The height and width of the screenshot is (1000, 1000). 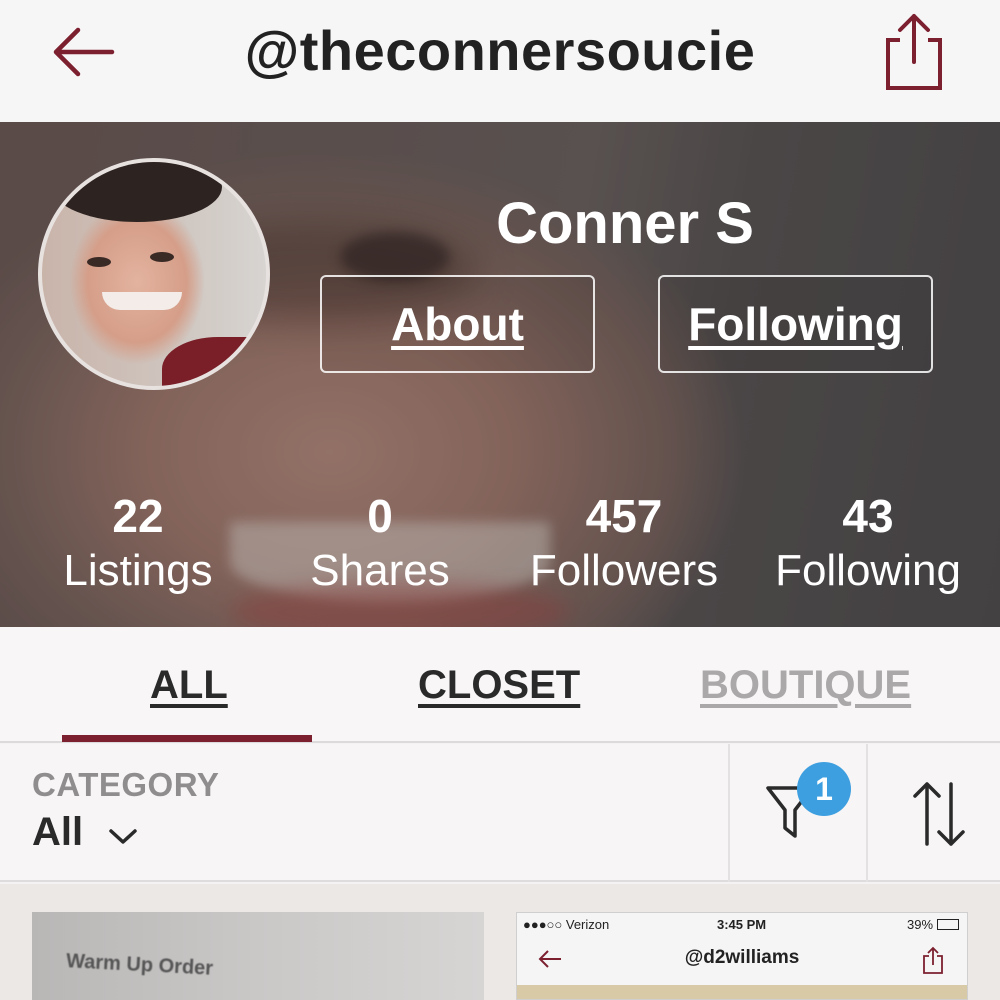 I want to click on mini-share-icon, so click(x=933, y=960).